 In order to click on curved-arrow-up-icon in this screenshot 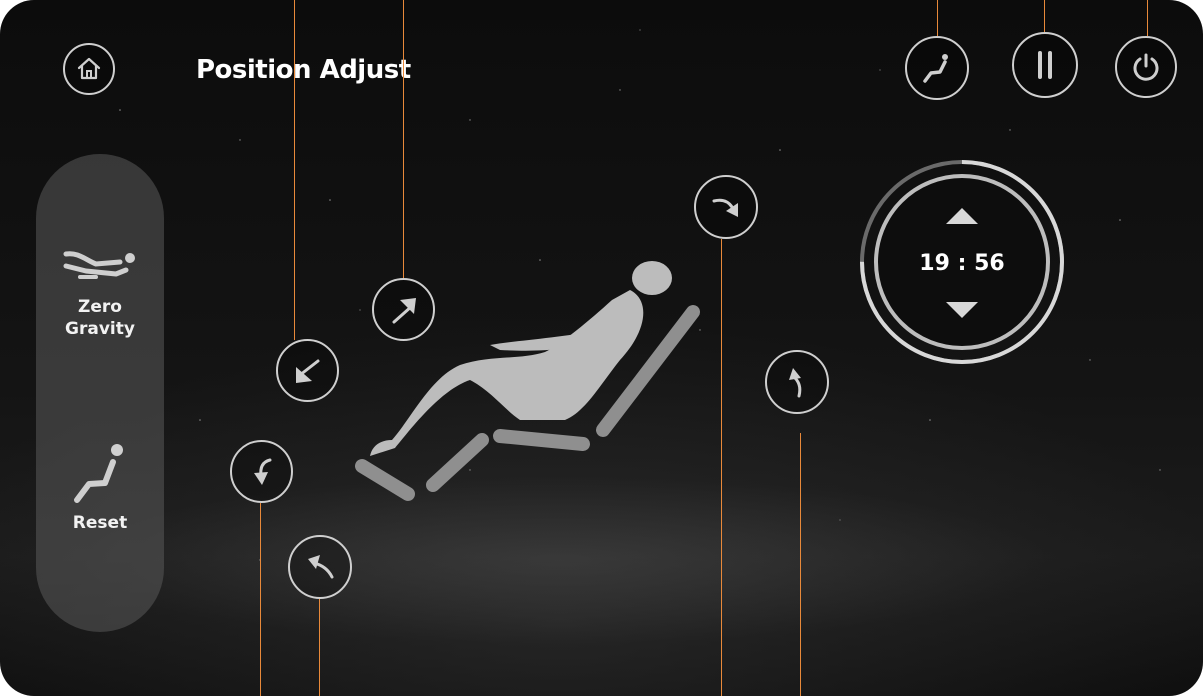, I will do `click(795, 383)`.